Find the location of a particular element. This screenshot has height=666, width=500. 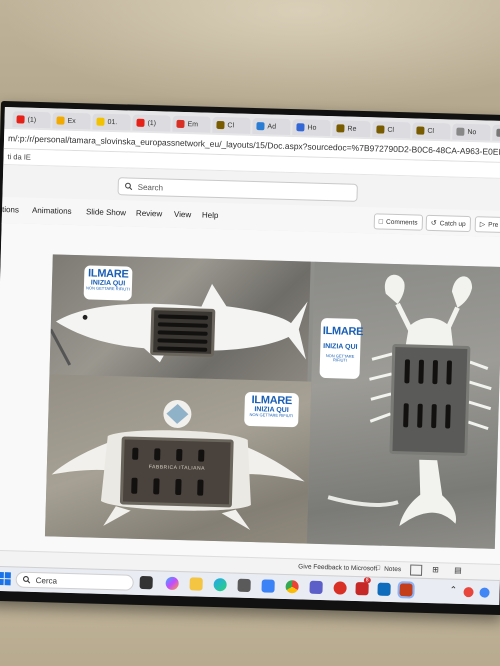

present-button: ▷ Pre is located at coordinates (487, 224).